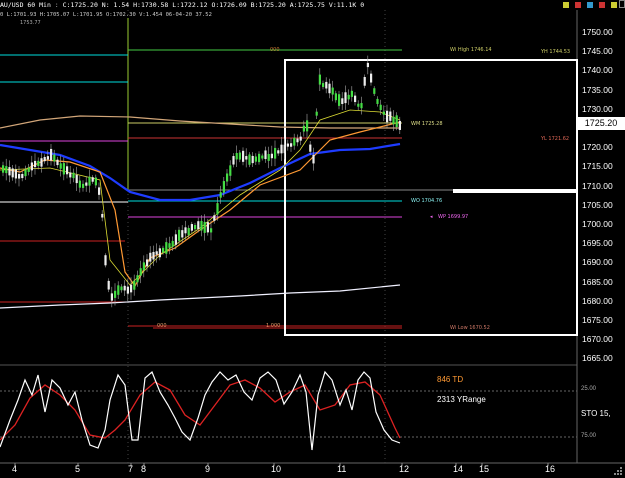  What do you see at coordinates (105, 5) in the screenshot?
I see `n-label: N:` at bounding box center [105, 5].